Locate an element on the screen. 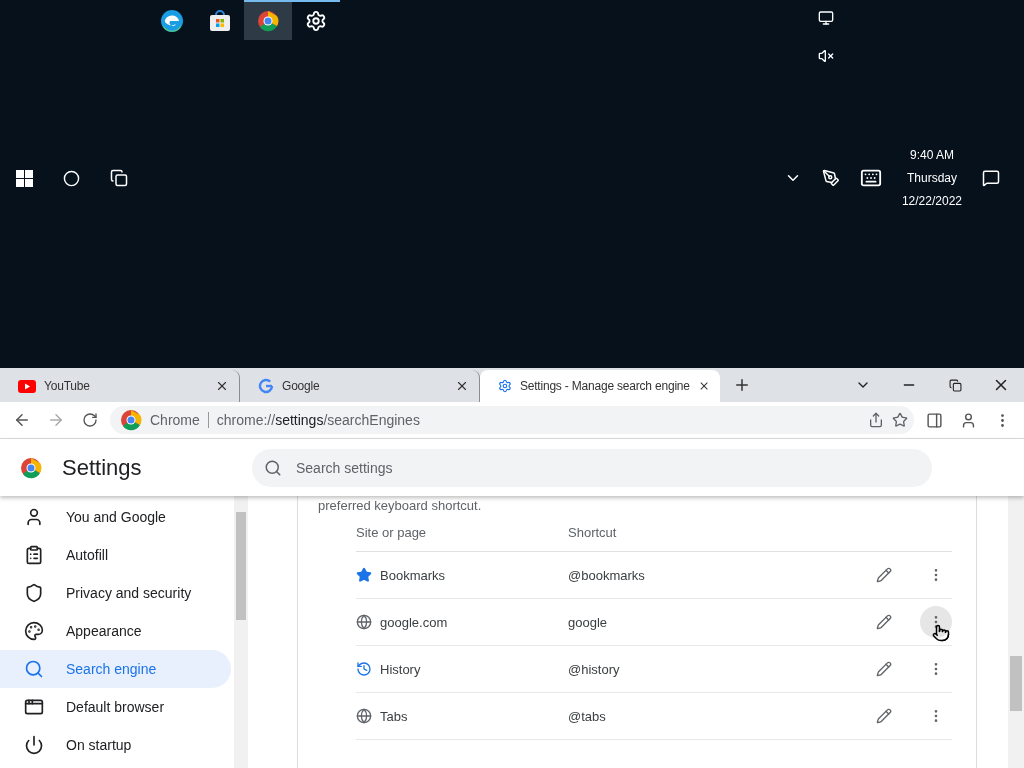  column-header: Site or page is located at coordinates (391, 532).